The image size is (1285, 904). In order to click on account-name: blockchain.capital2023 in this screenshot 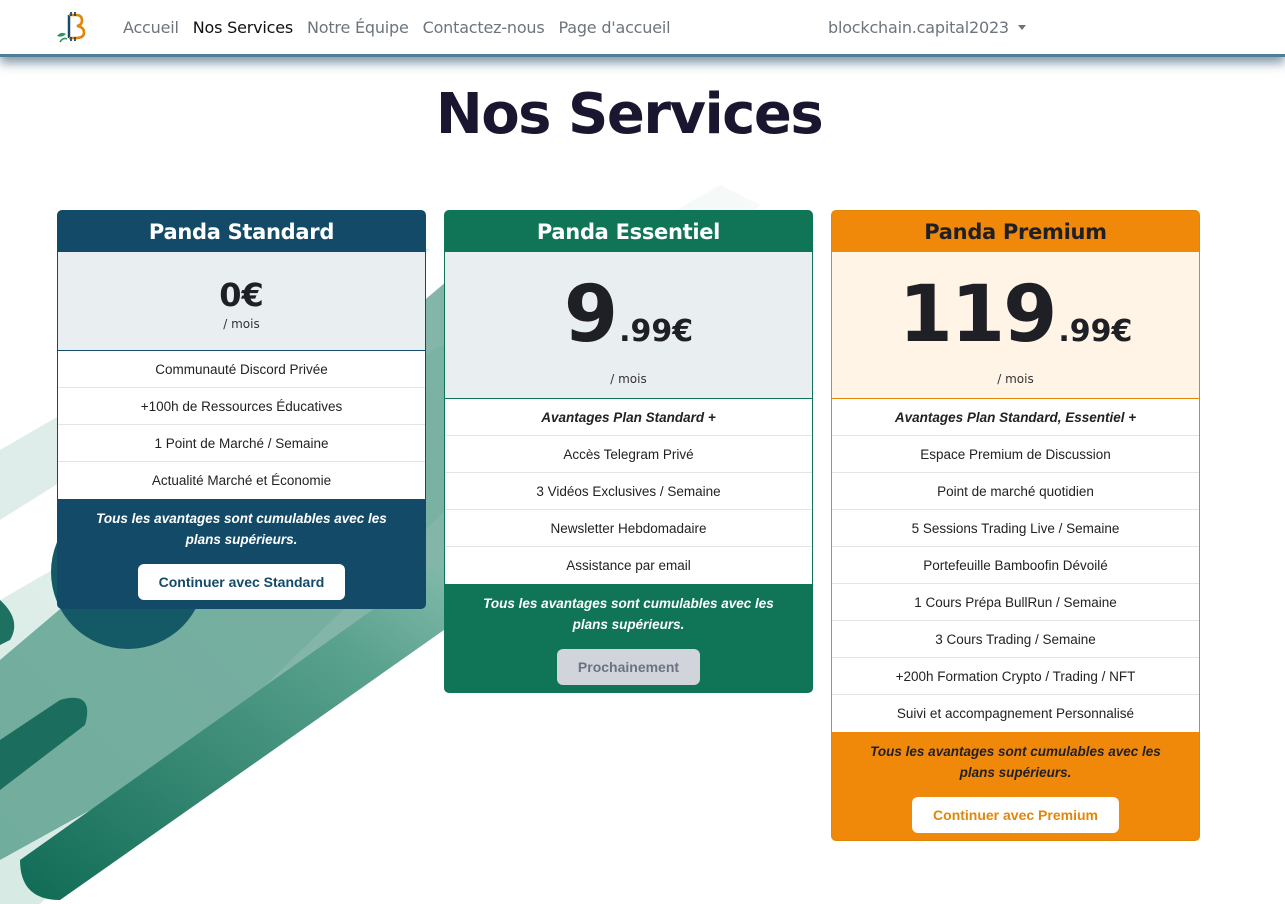, I will do `click(918, 27)`.